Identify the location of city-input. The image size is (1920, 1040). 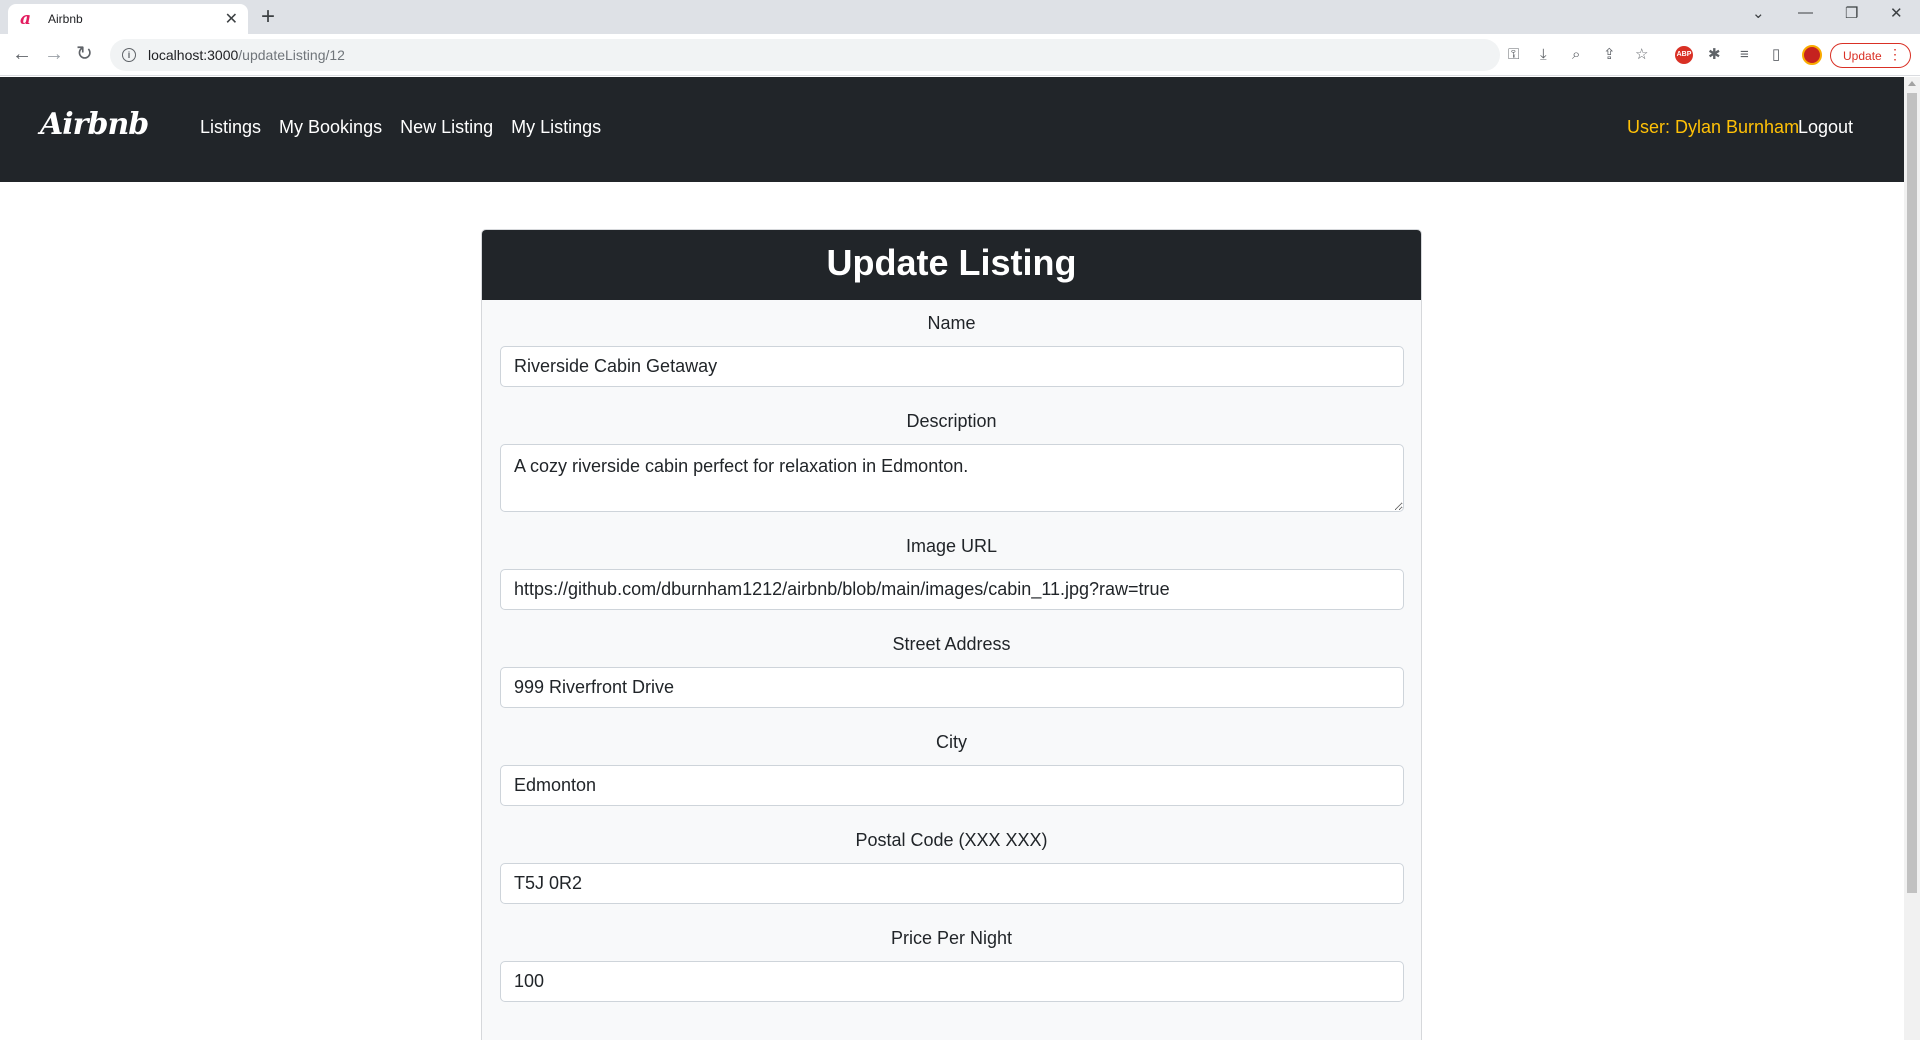
(952, 785).